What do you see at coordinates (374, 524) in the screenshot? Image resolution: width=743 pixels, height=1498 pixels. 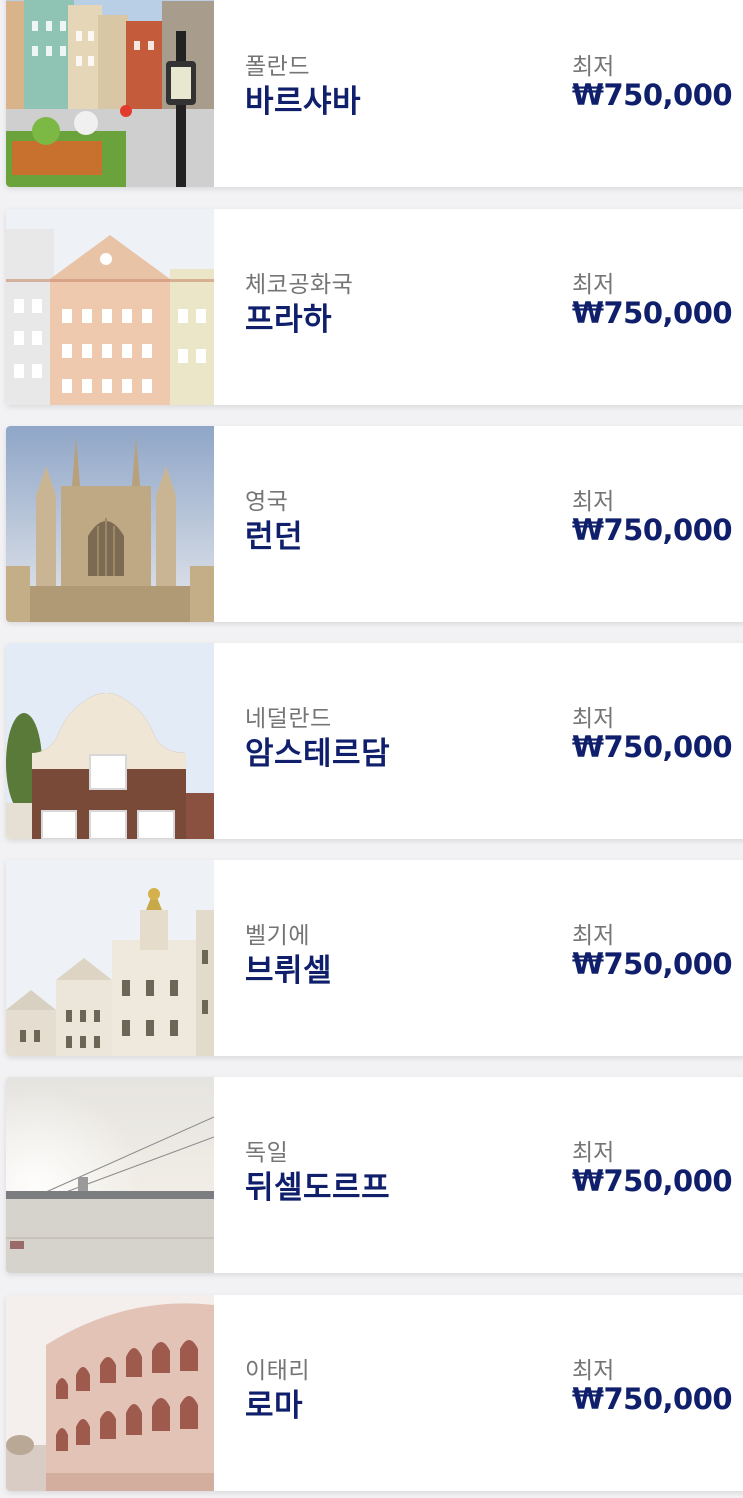 I see `destination-card-london: 영국 런던 최저 ₩750,000` at bounding box center [374, 524].